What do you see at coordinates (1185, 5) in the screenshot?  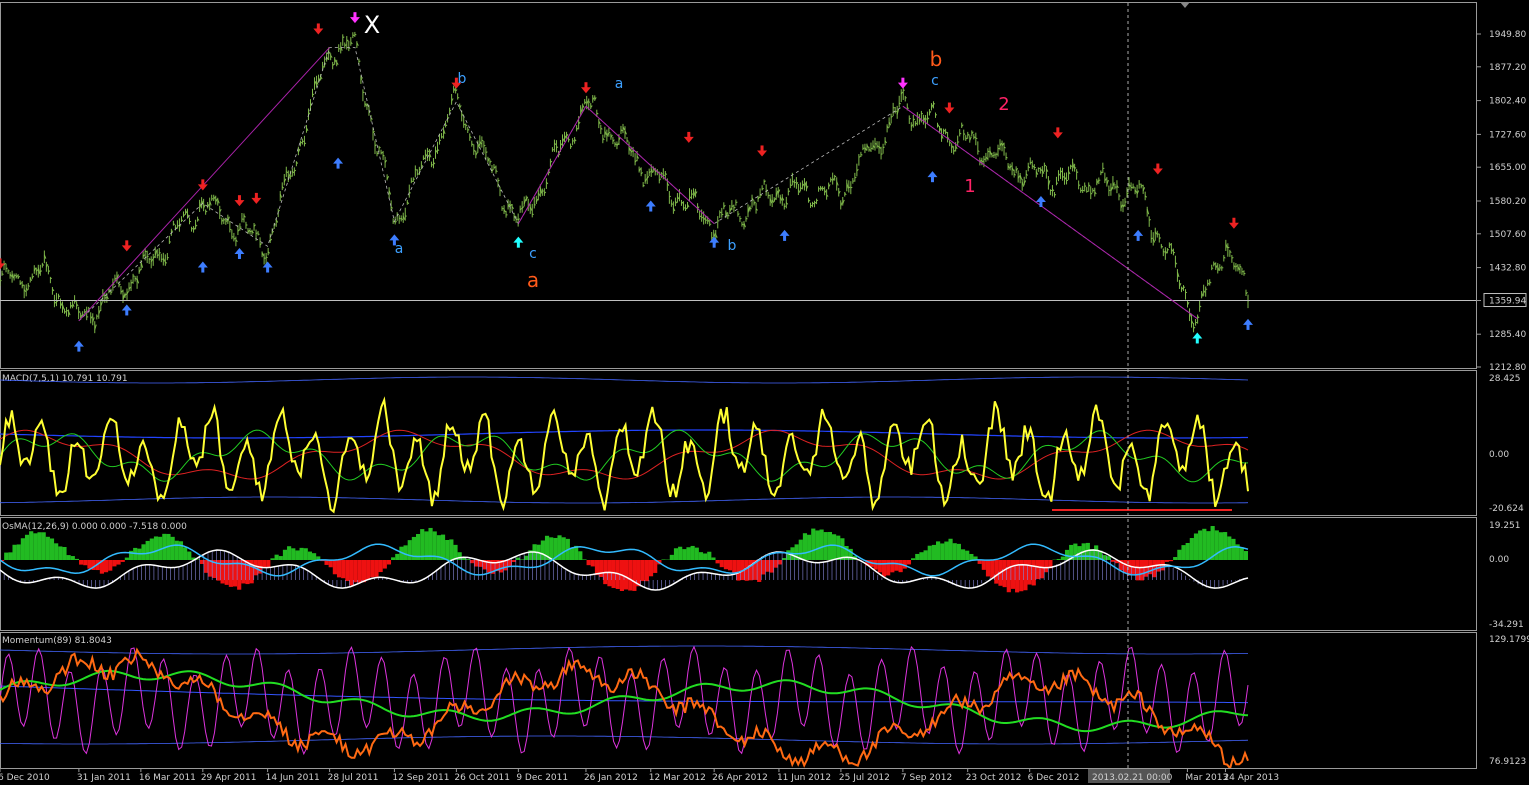 I see `chart-shift-marker` at bounding box center [1185, 5].